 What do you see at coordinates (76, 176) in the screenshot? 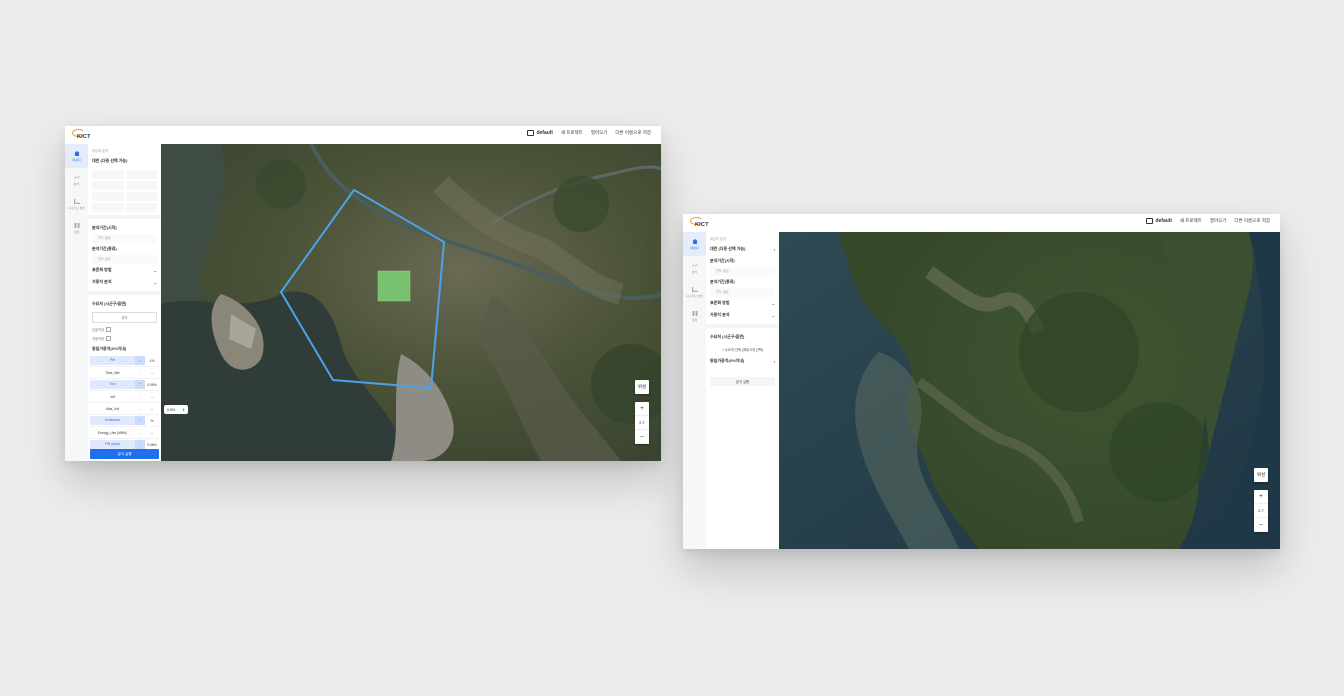
I see `chart-icon` at bounding box center [76, 176].